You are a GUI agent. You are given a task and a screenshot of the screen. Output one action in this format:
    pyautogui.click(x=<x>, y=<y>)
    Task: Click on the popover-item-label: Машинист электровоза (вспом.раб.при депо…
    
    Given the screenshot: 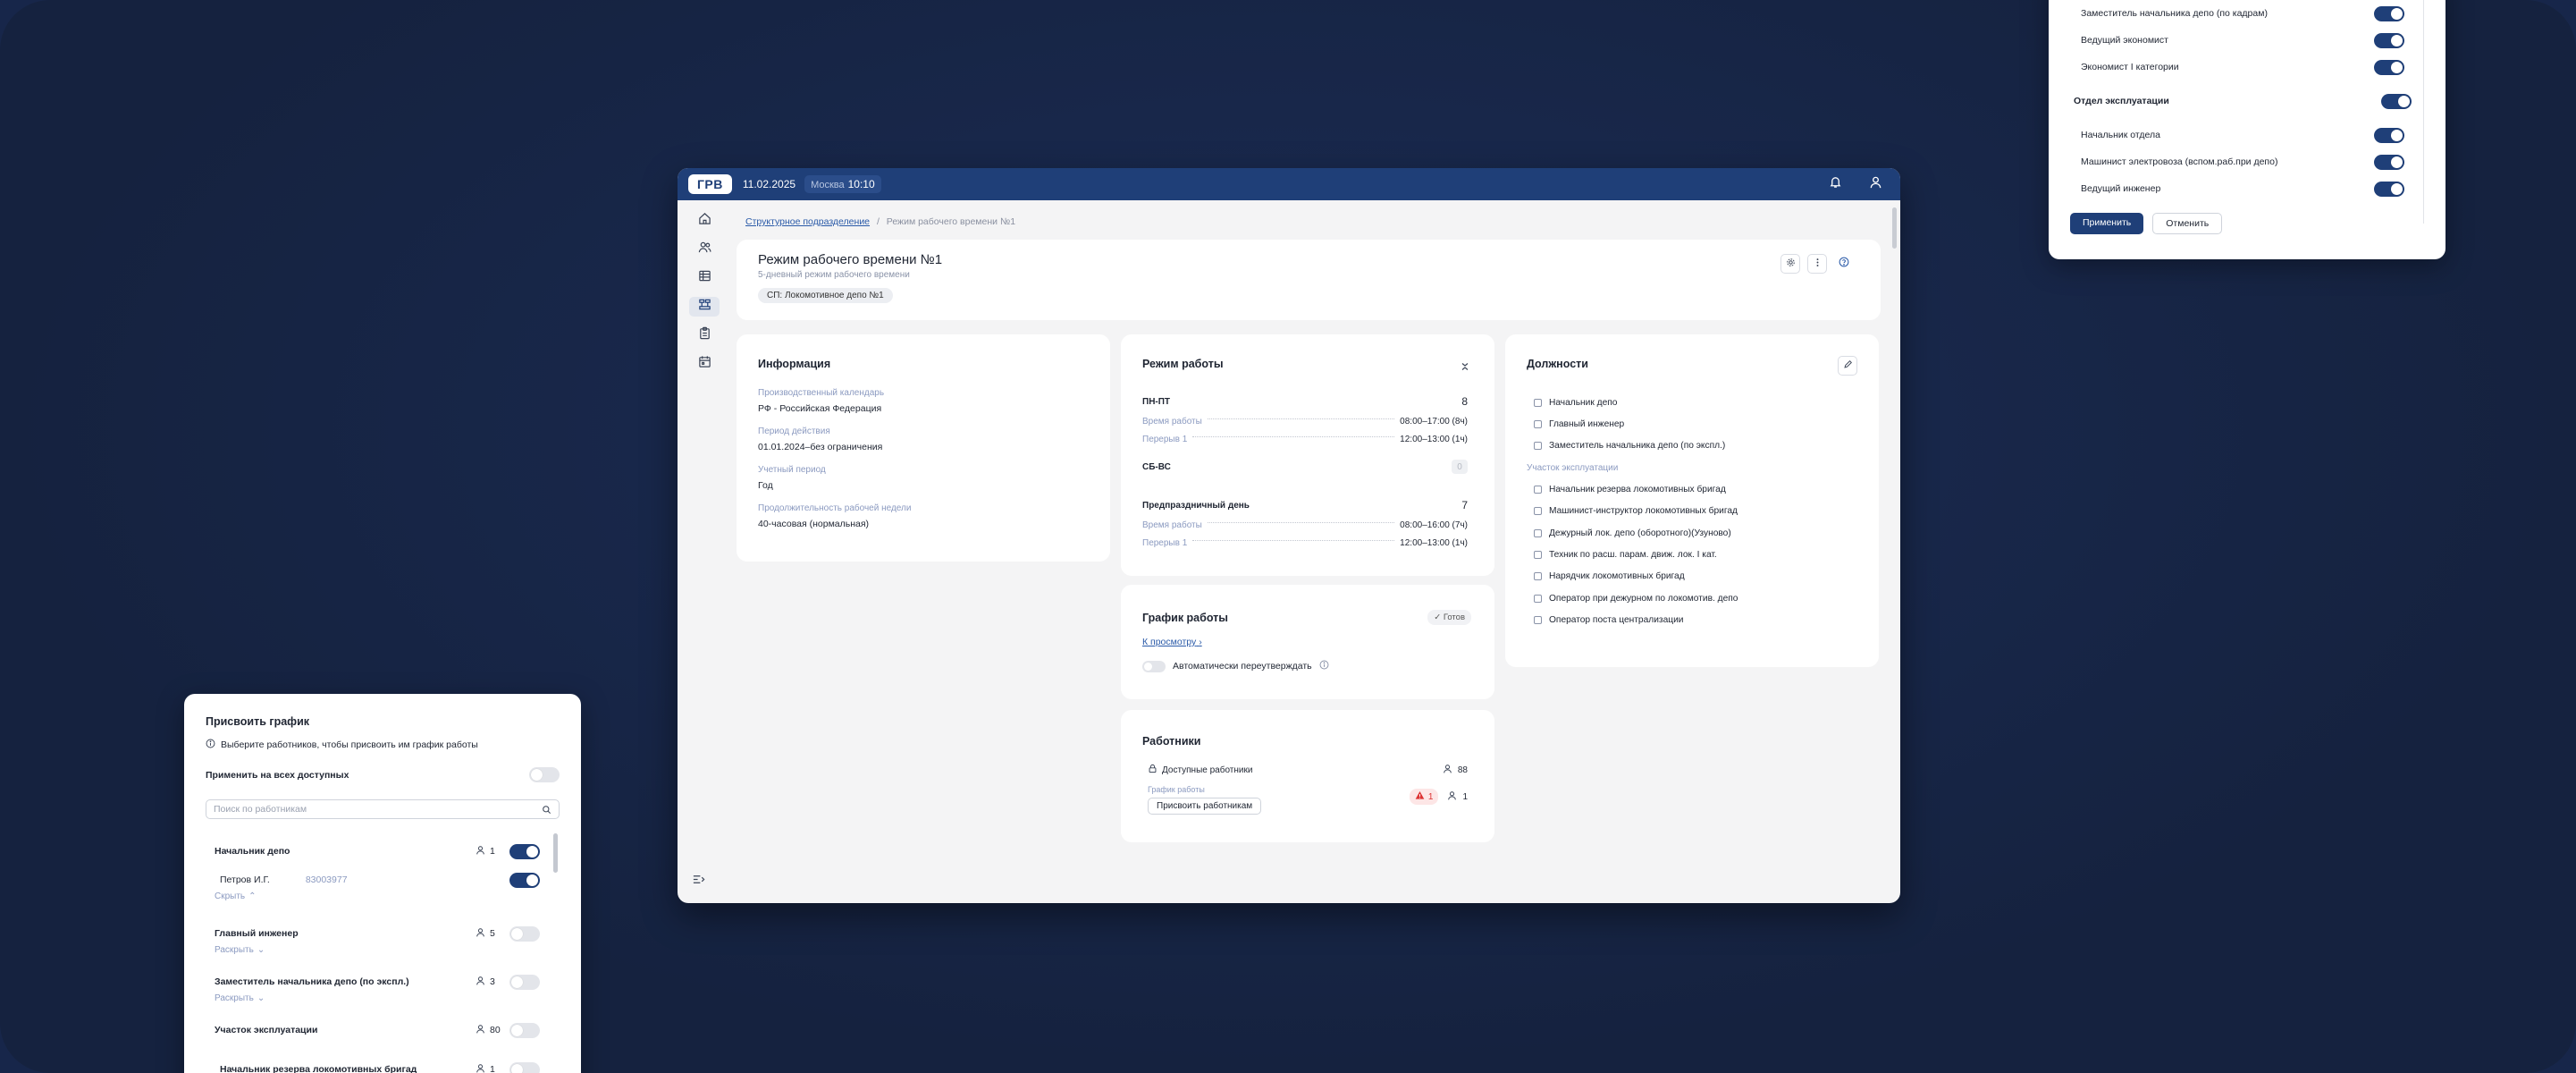 What is the action you would take?
    pyautogui.click(x=2180, y=161)
    